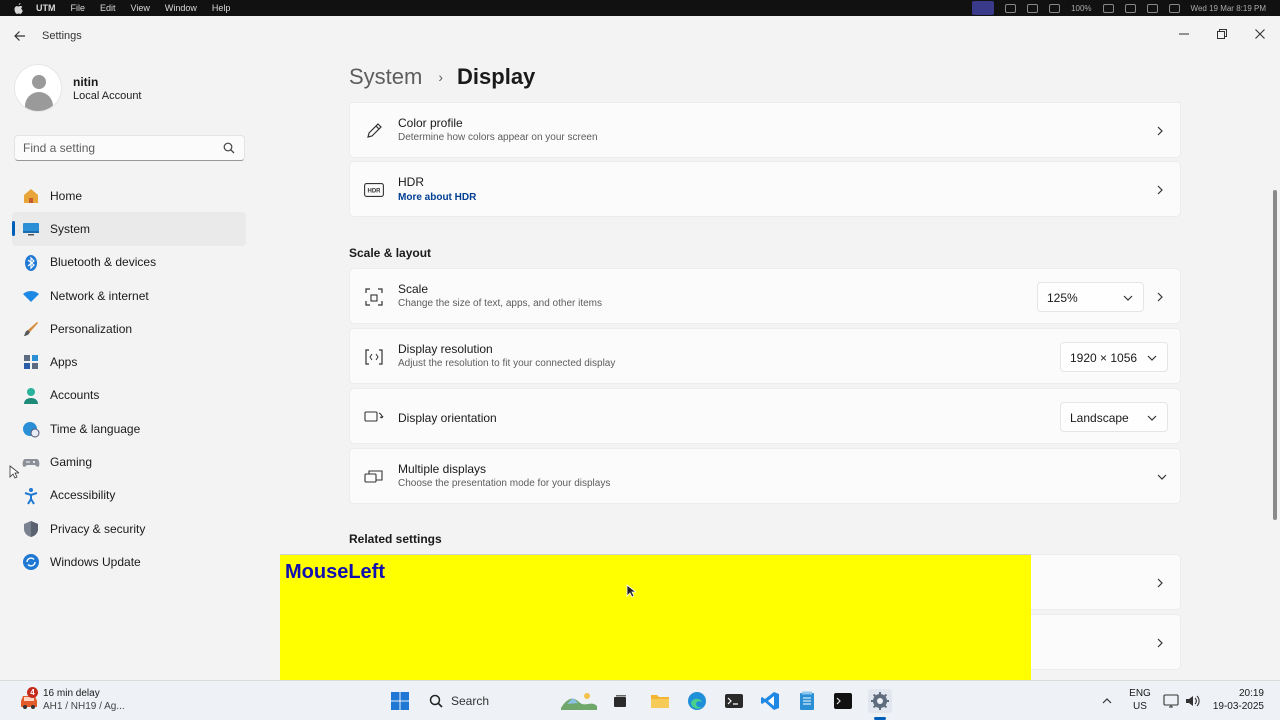 This screenshot has width=1280, height=720. What do you see at coordinates (843, 701) in the screenshot?
I see `cmd-button` at bounding box center [843, 701].